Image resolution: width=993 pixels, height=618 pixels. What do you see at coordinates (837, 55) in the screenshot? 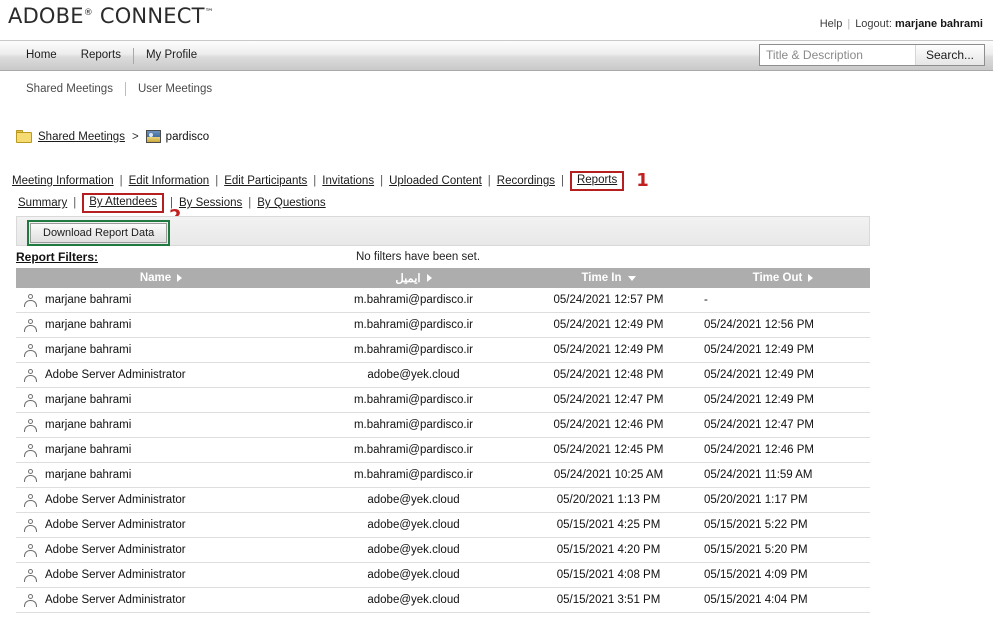
I see `search-input` at bounding box center [837, 55].